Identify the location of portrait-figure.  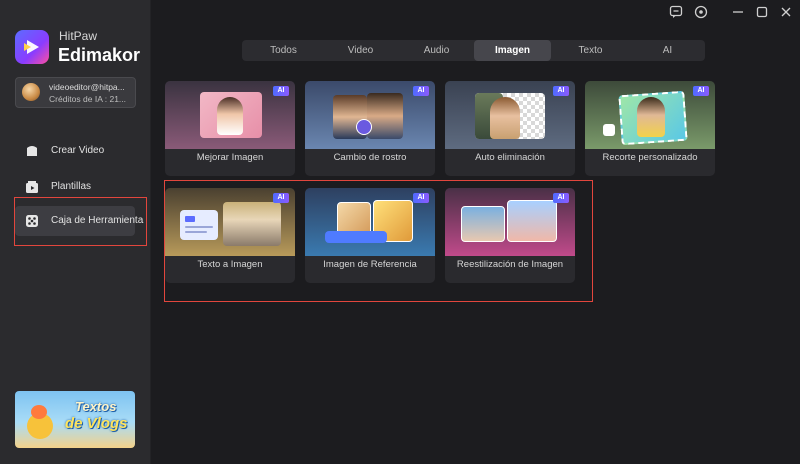
(230, 116).